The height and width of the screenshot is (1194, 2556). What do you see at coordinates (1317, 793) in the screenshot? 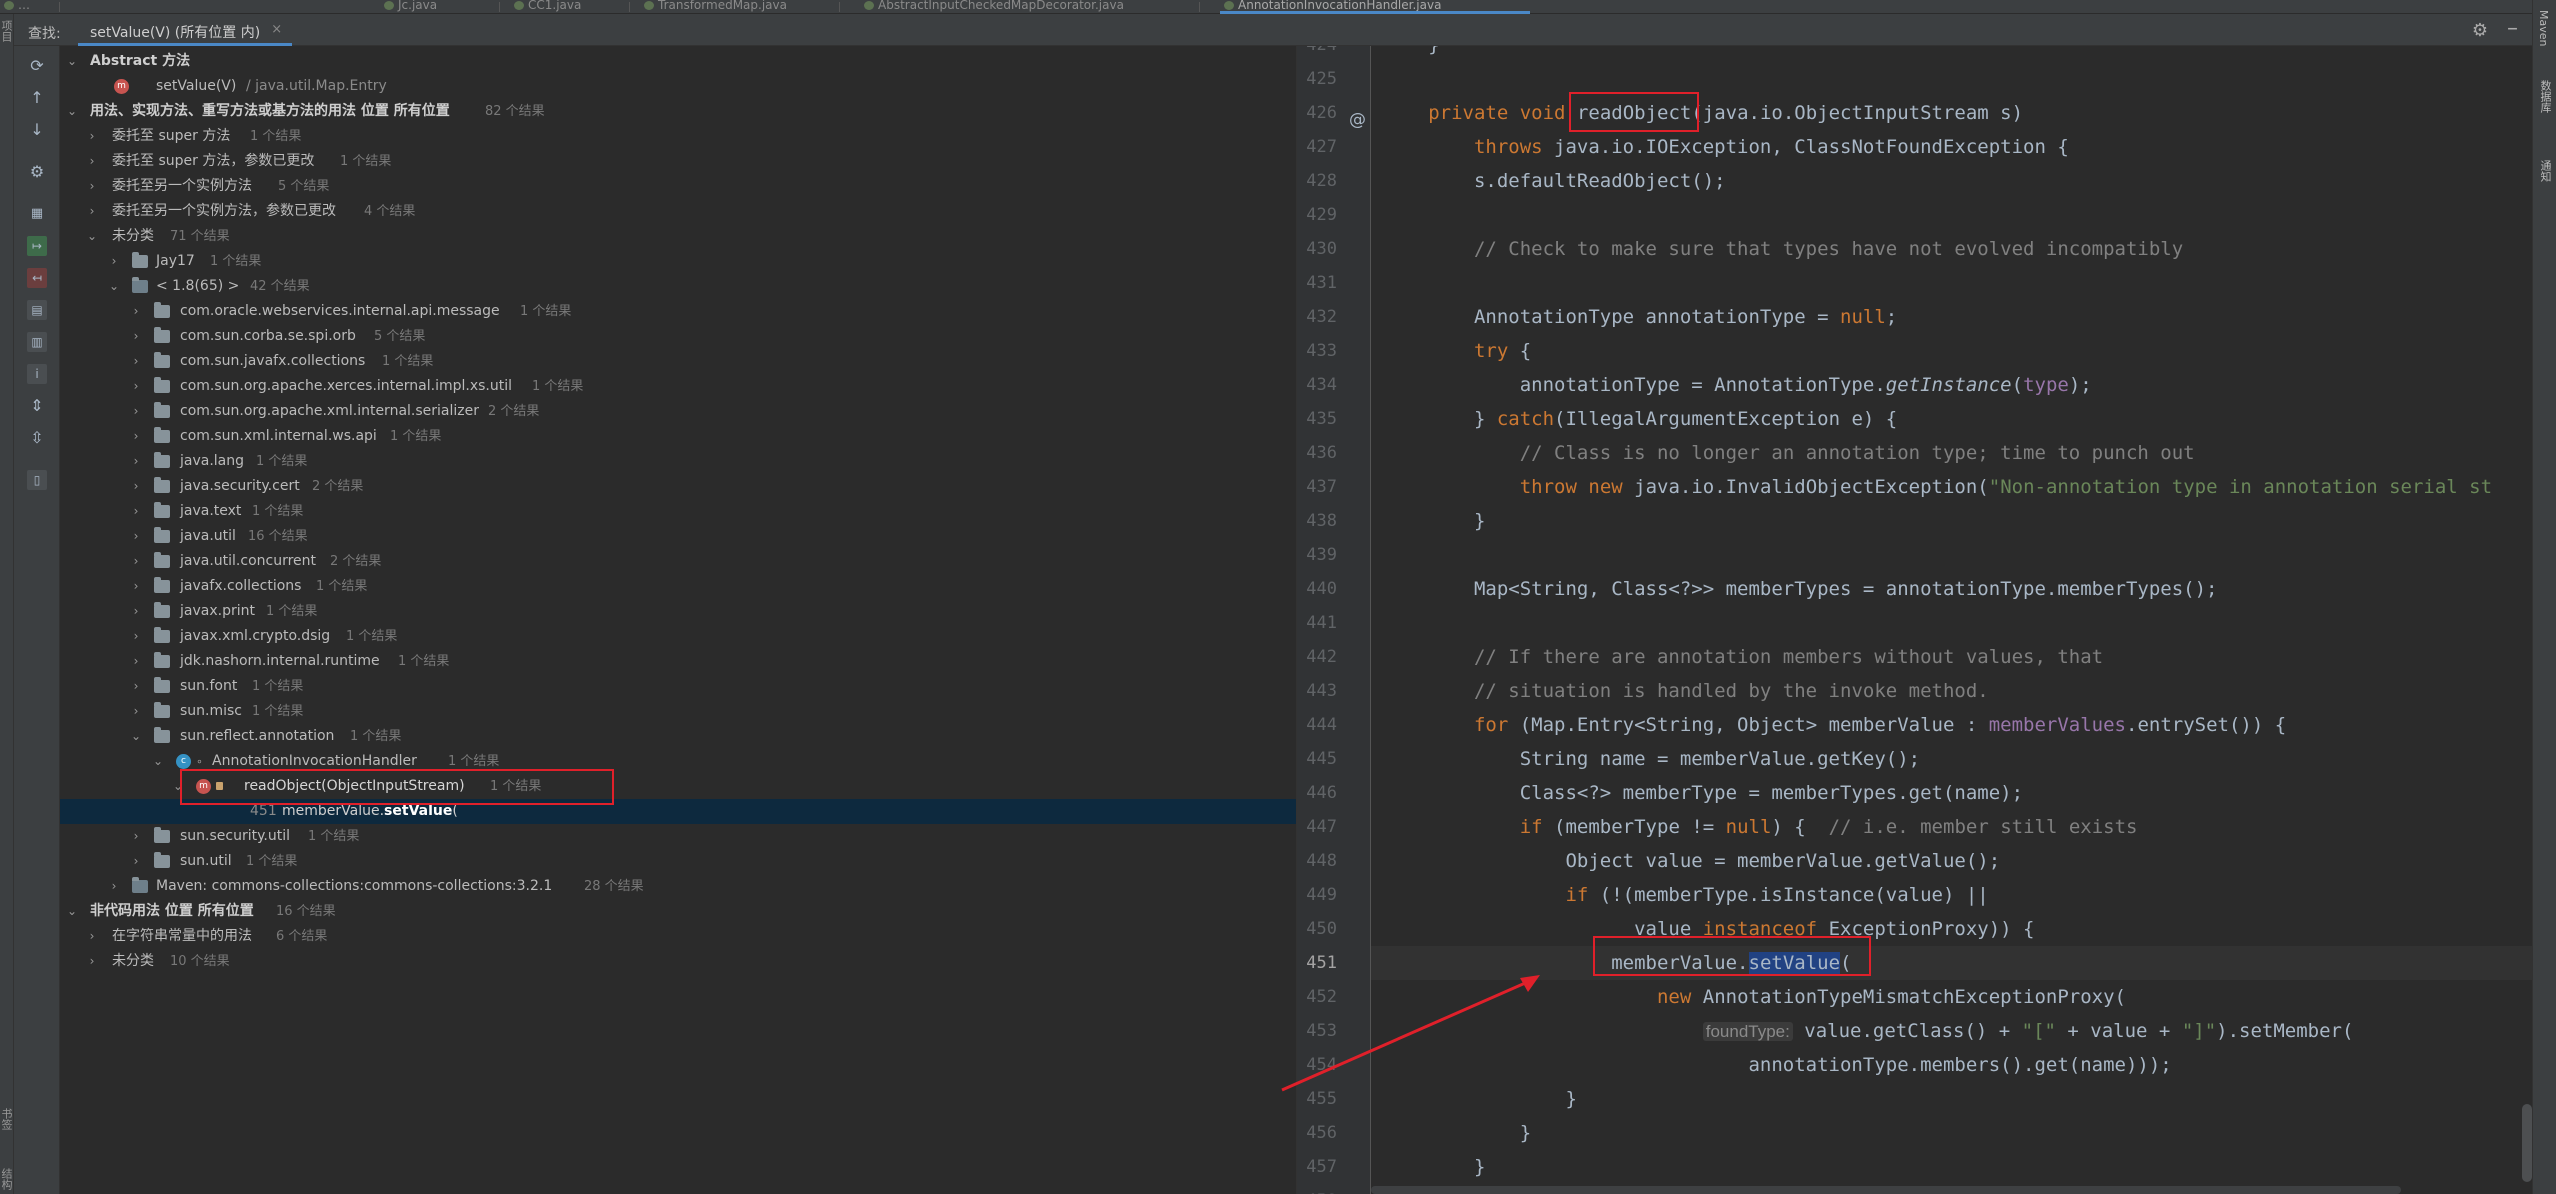
I see `line-number: 446` at bounding box center [1317, 793].